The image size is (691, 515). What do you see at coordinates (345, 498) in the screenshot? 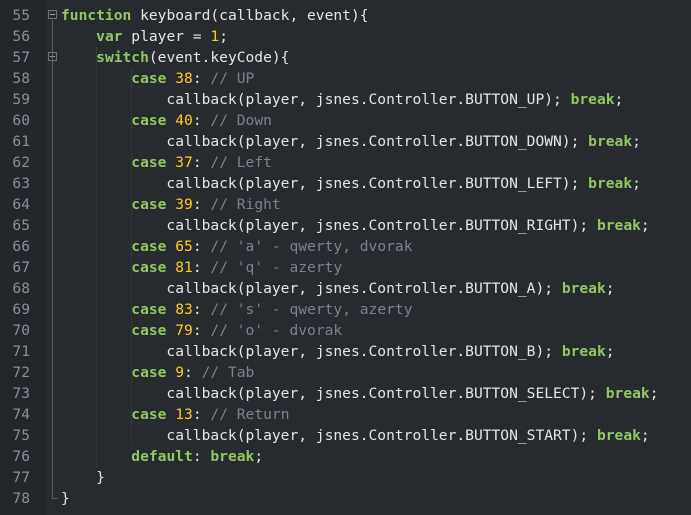
I see `code-line: 78}` at bounding box center [345, 498].